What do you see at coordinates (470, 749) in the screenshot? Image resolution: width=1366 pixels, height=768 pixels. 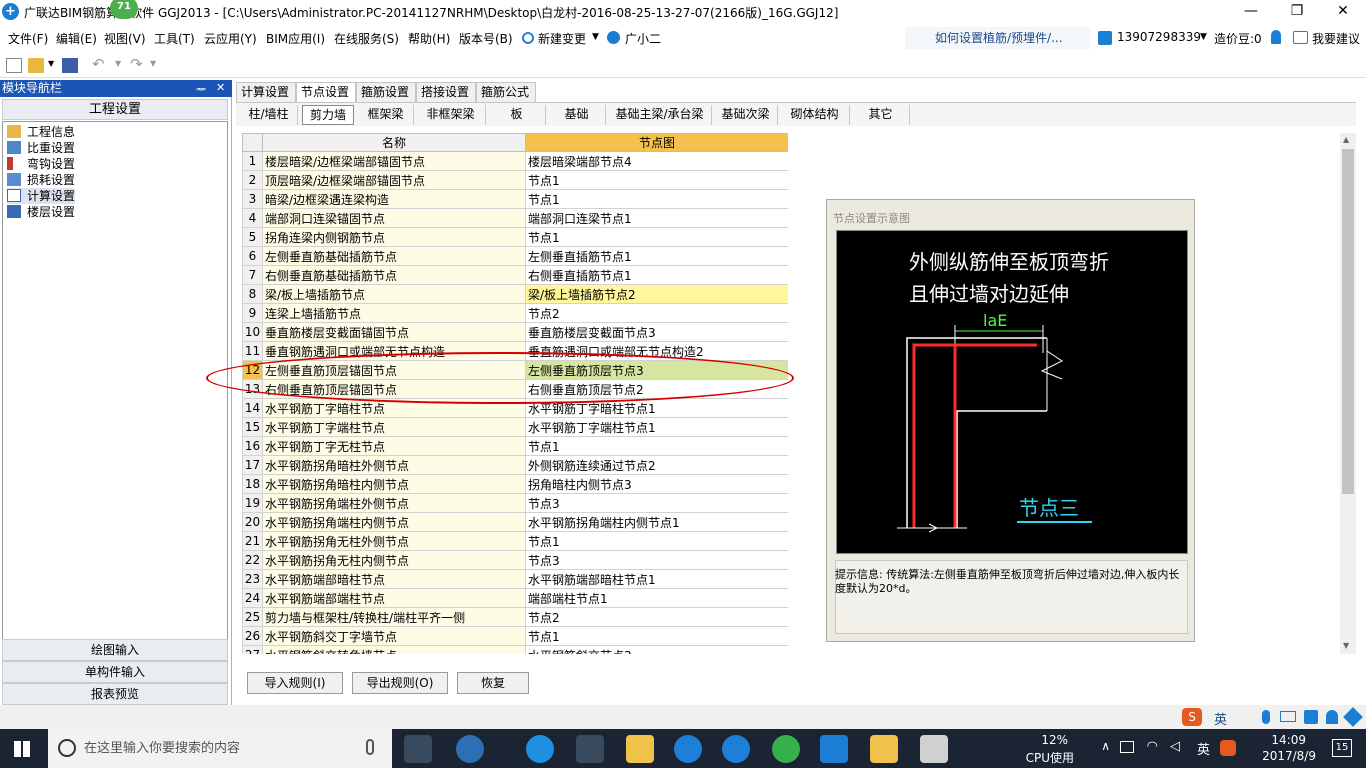 I see `app-icon-browser` at bounding box center [470, 749].